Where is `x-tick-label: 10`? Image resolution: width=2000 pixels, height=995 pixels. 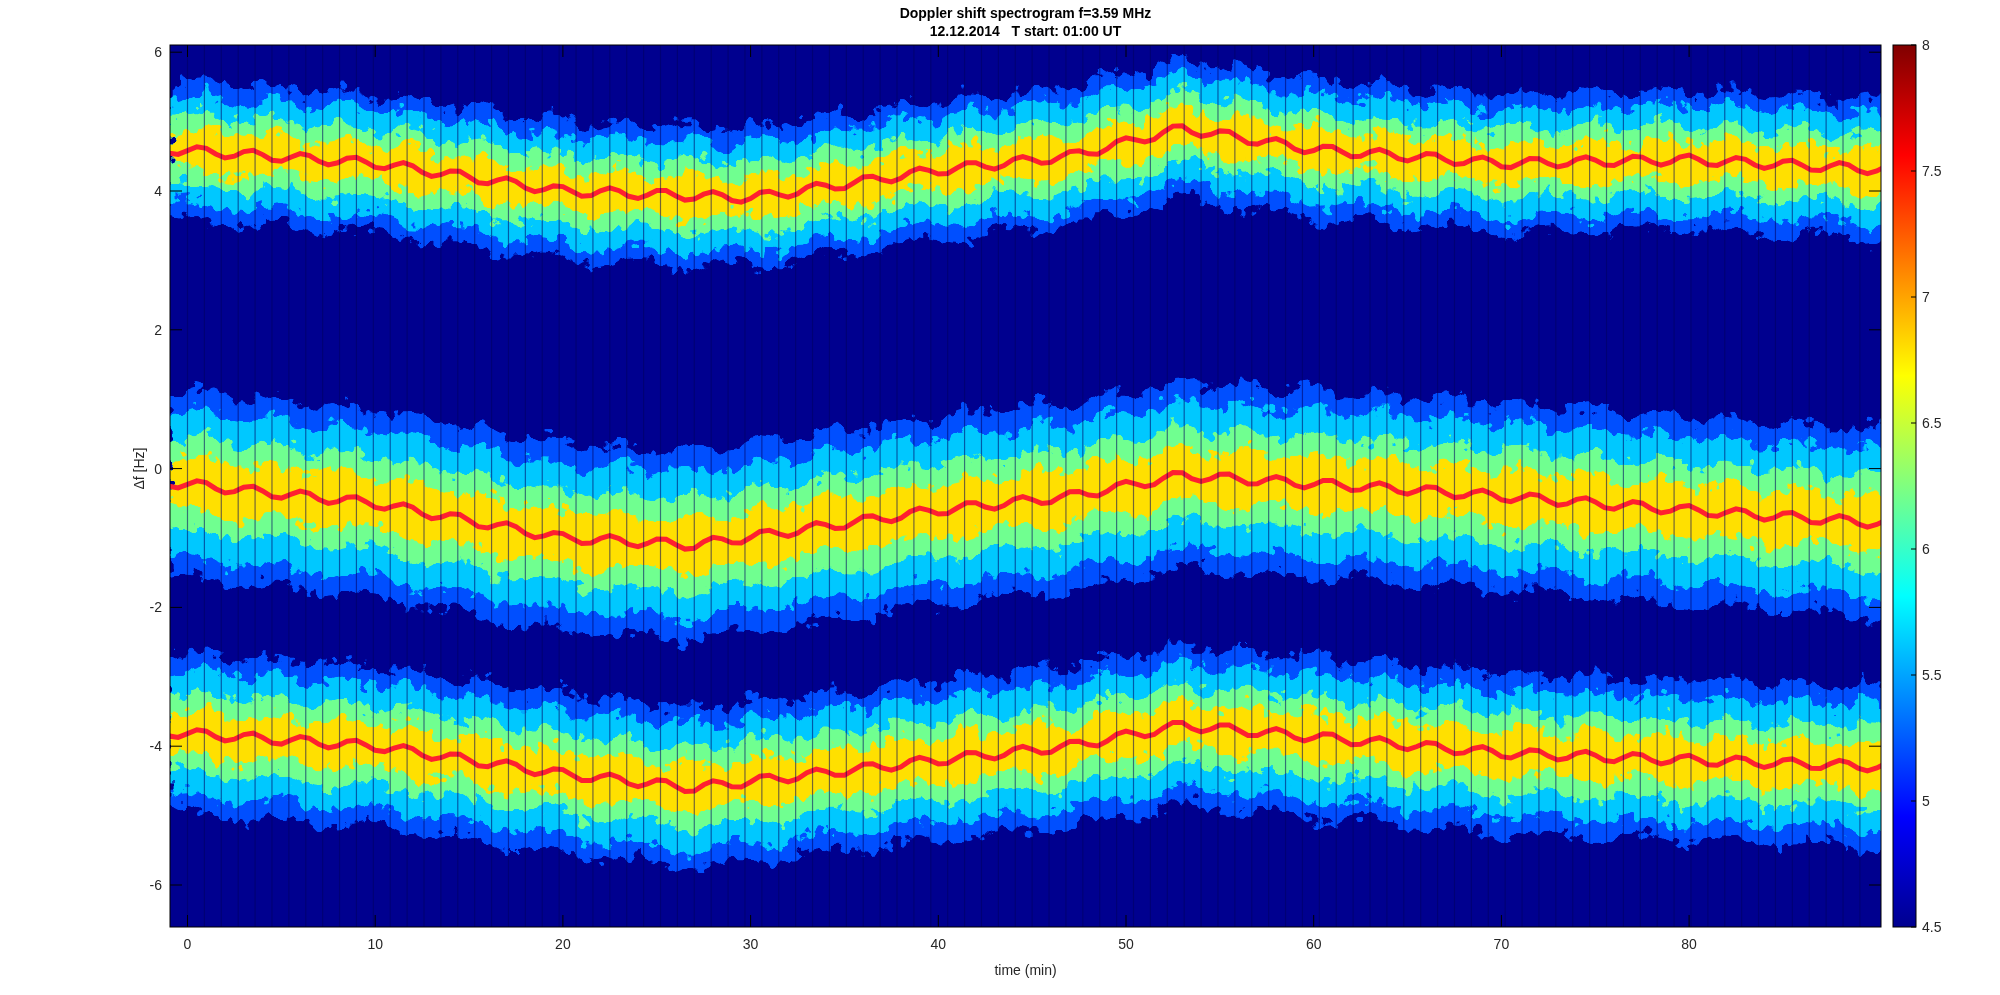 x-tick-label: 10 is located at coordinates (375, 944).